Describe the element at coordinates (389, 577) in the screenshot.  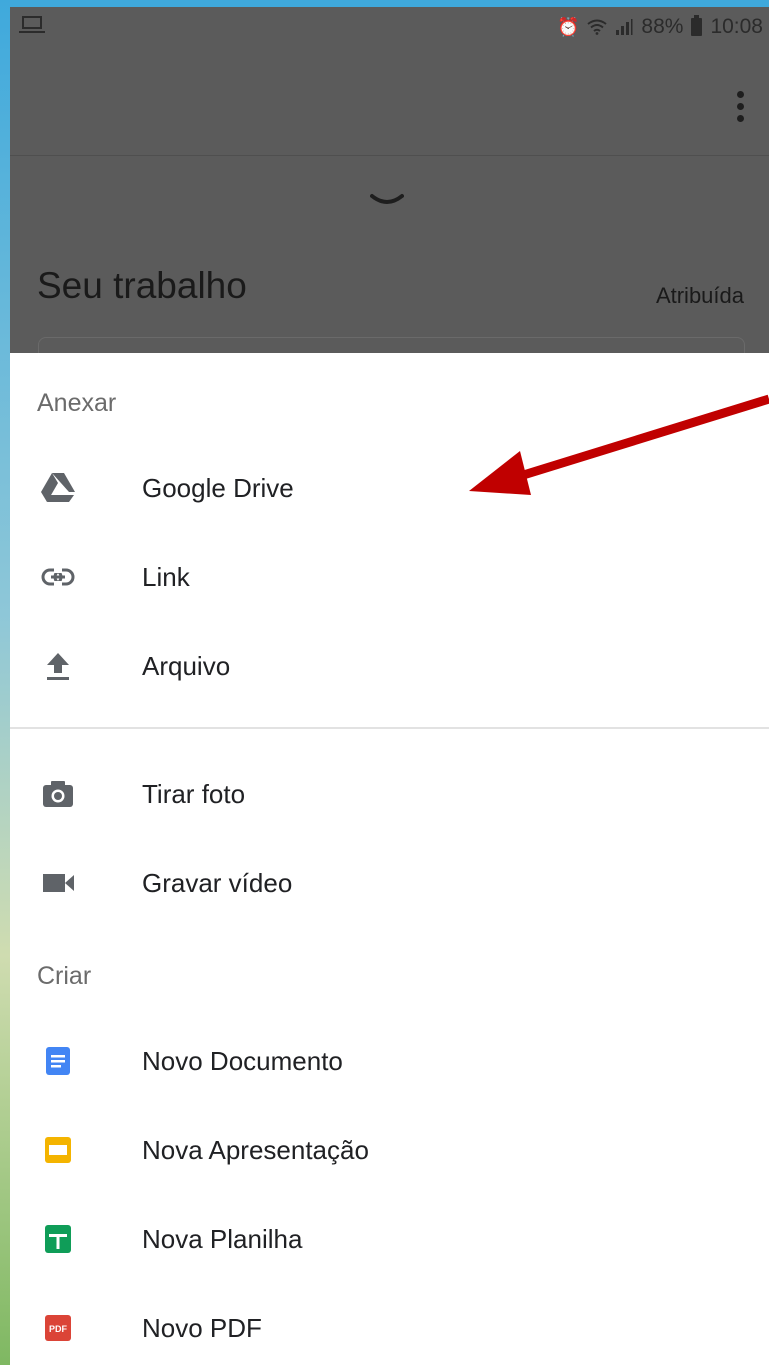
I see `menu-item-link: Link` at that location.